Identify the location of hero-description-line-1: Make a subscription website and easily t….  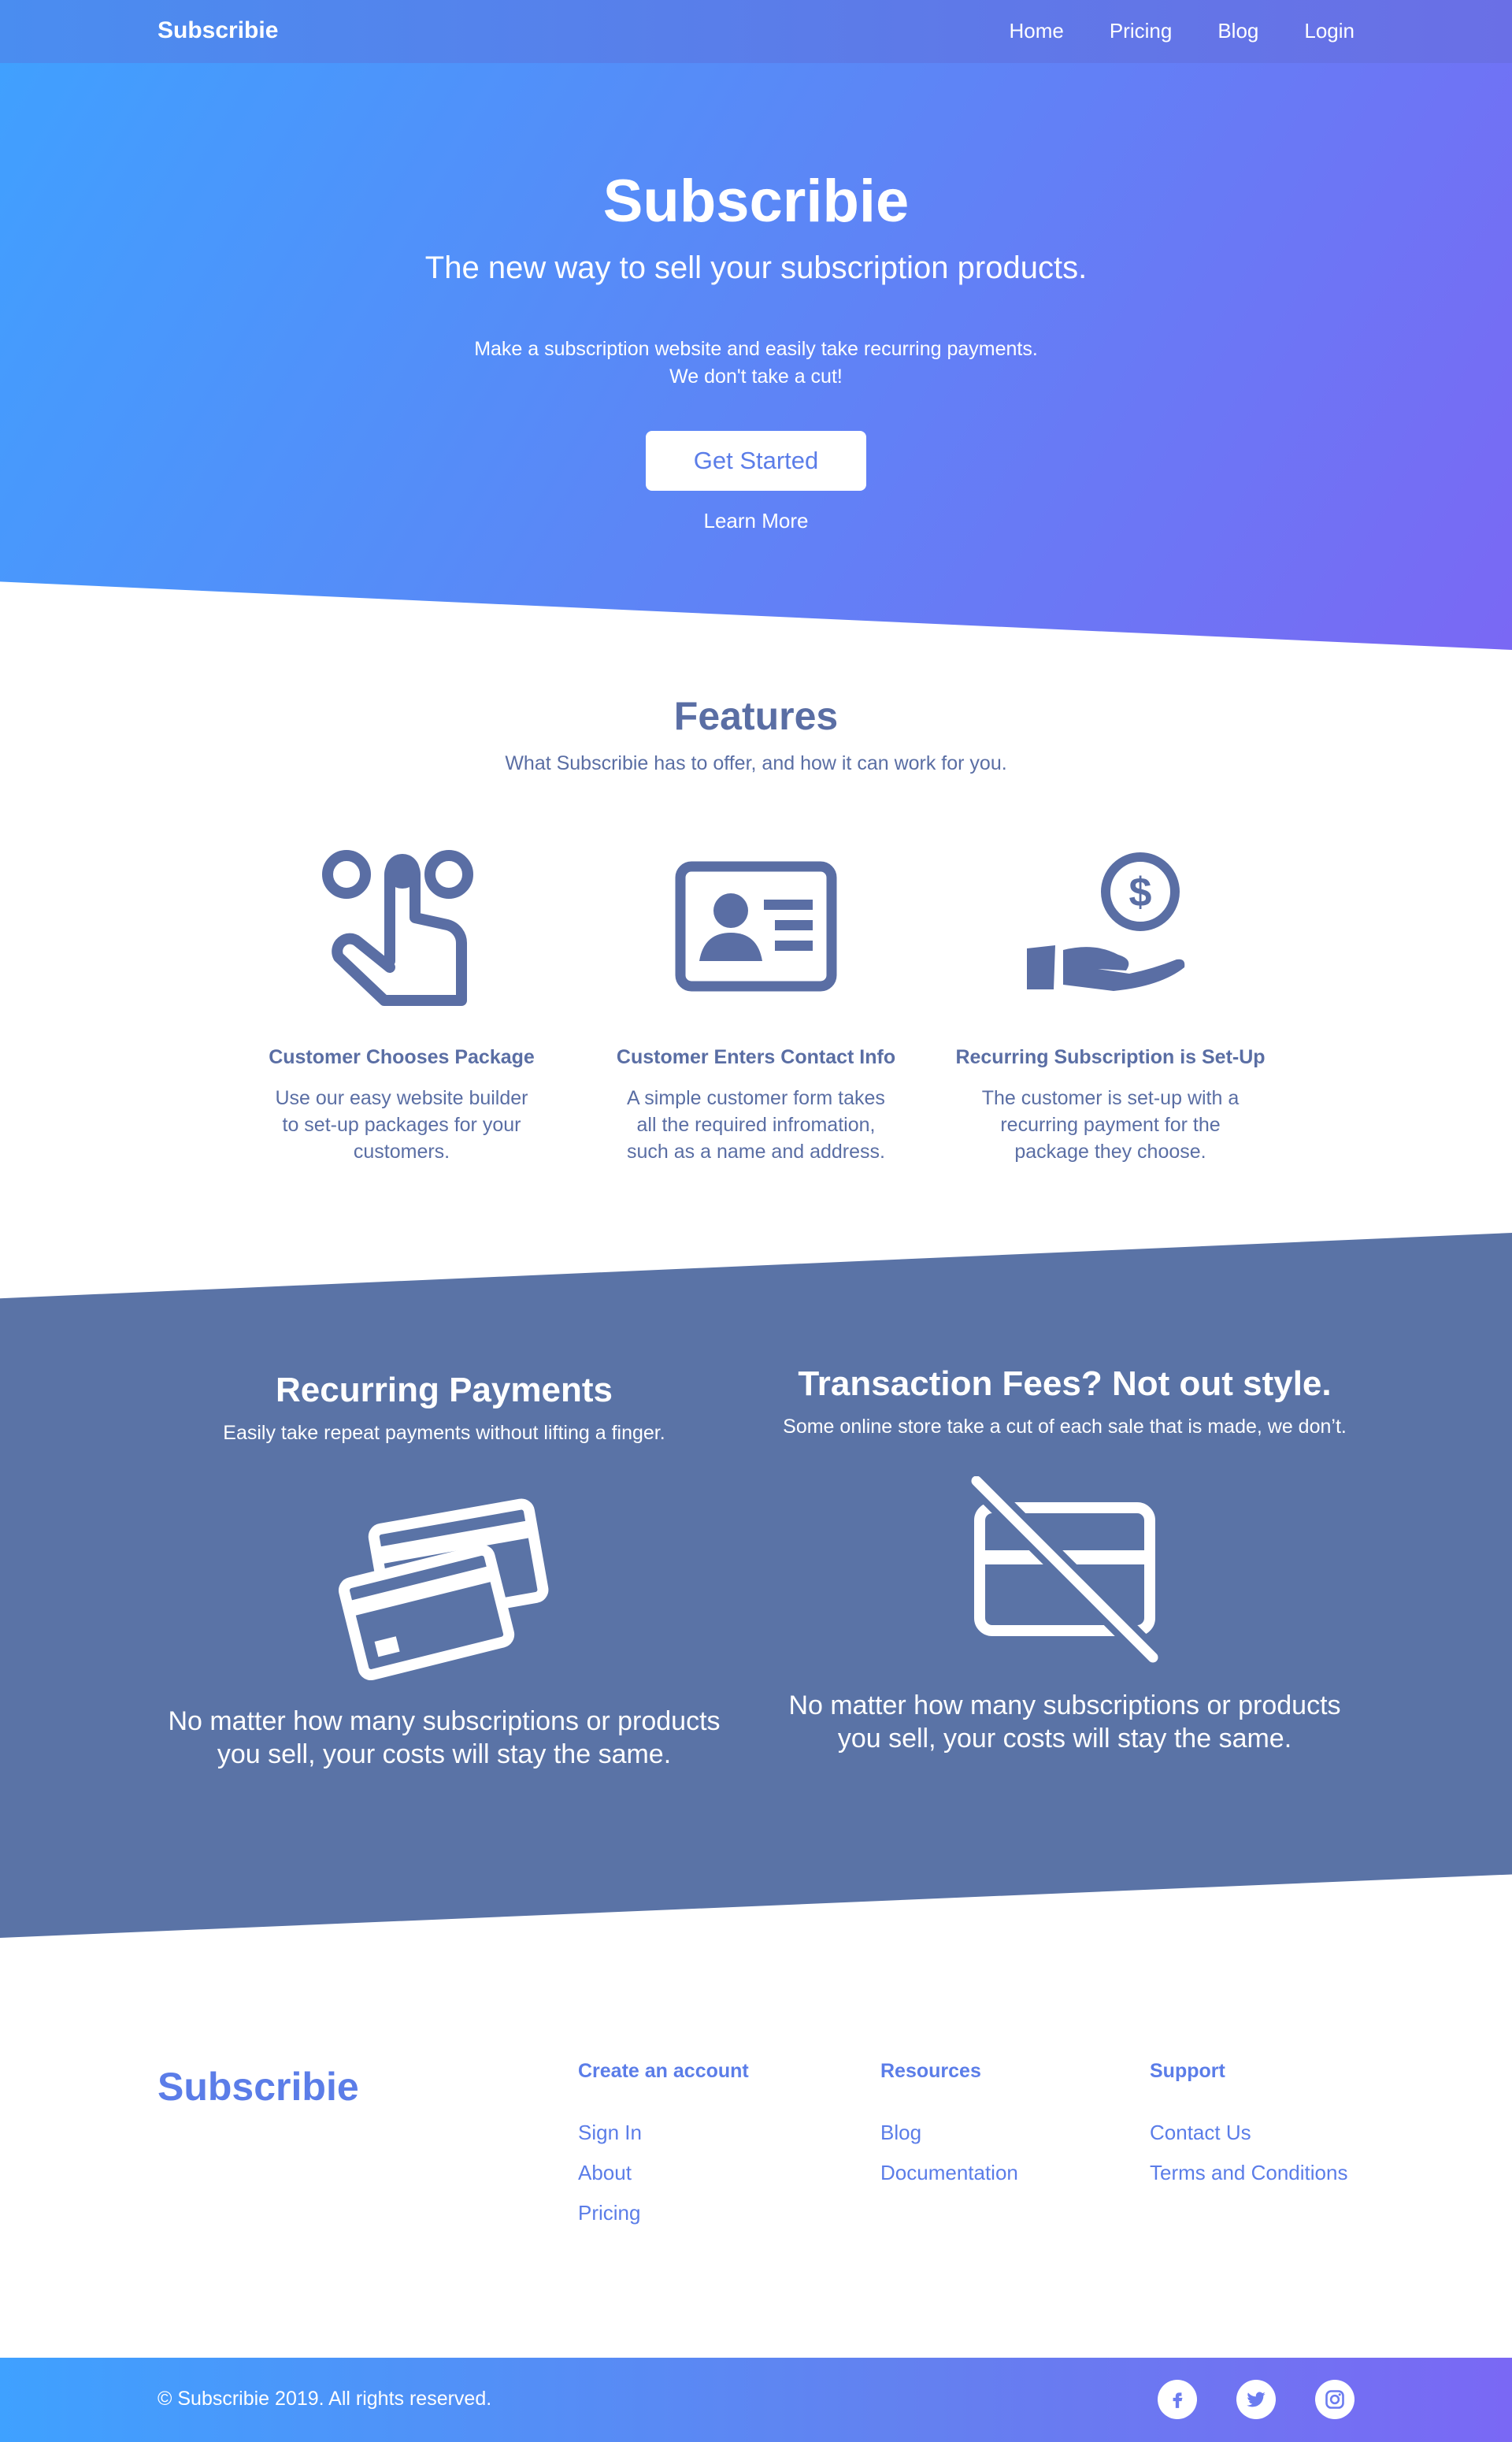
(756, 349).